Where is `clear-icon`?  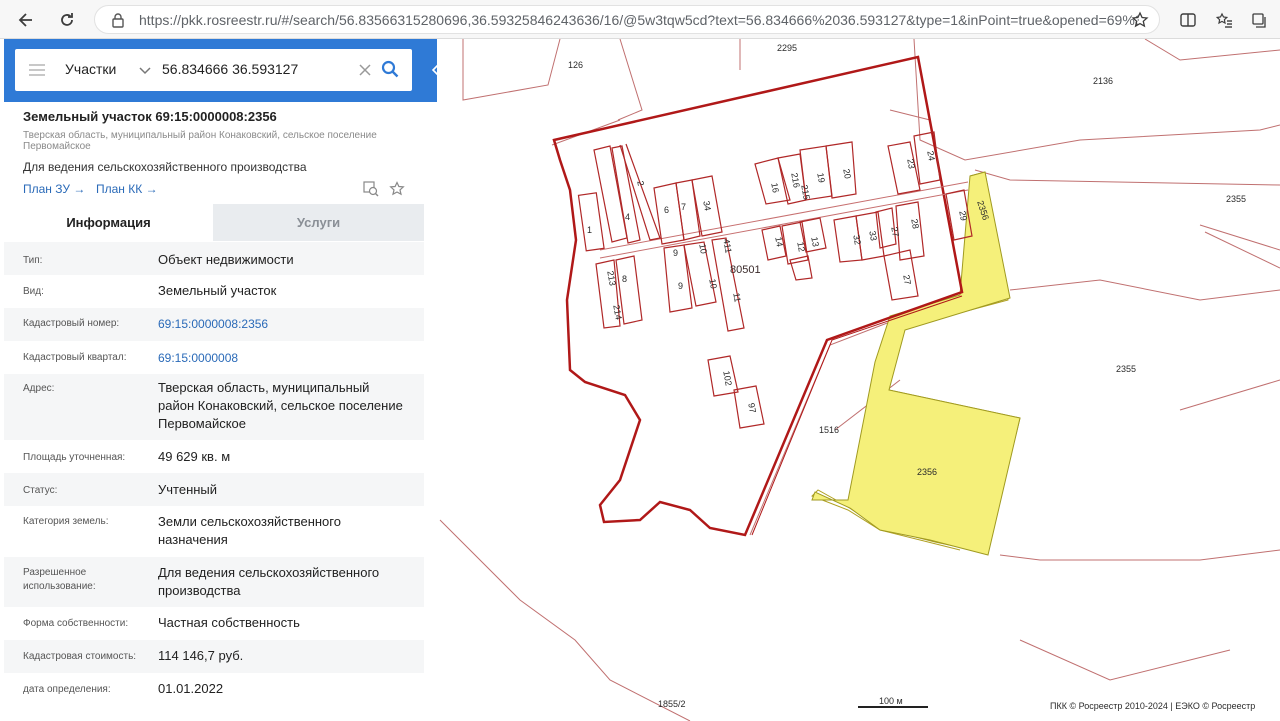
clear-icon is located at coordinates (365, 72).